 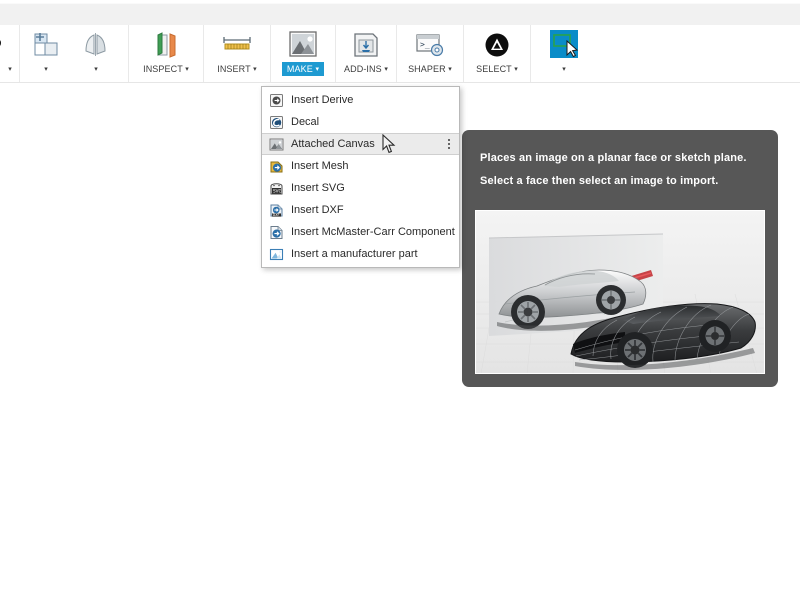 I want to click on select-label: ▾, so click(x=564, y=69).